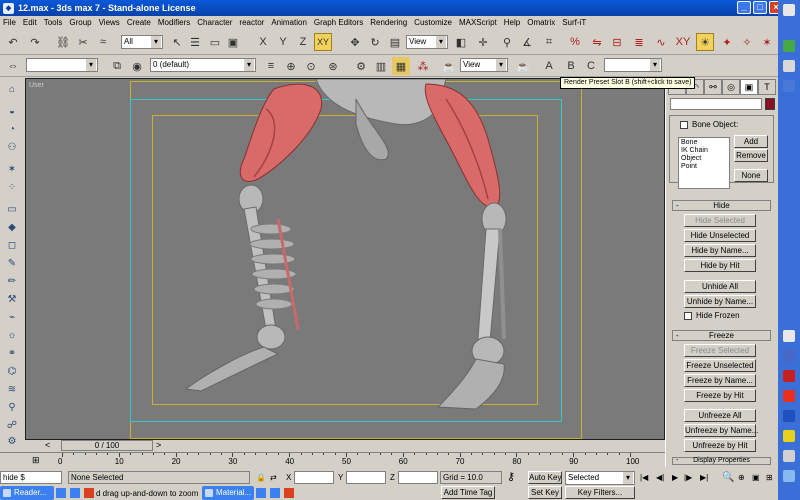 The height and width of the screenshot is (500, 800). What do you see at coordinates (117, 66) in the screenshot?
I see `layers-icon: ⧉` at bounding box center [117, 66].